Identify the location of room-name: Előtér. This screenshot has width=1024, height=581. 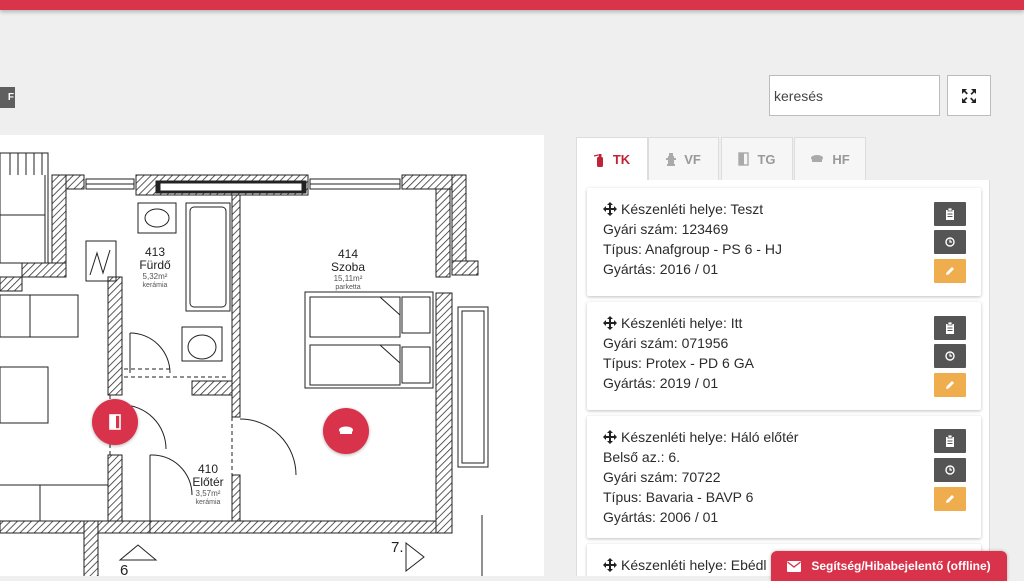
(208, 482).